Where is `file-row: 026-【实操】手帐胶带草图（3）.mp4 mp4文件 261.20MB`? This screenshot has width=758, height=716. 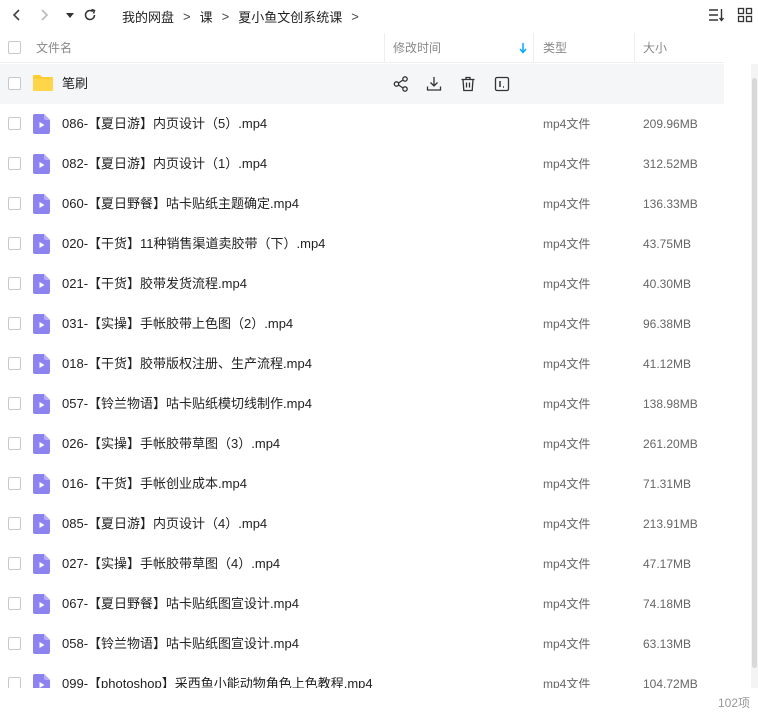 file-row: 026-【实操】手帐胶带草图（3）.mp4 mp4文件 261.20MB is located at coordinates (362, 444).